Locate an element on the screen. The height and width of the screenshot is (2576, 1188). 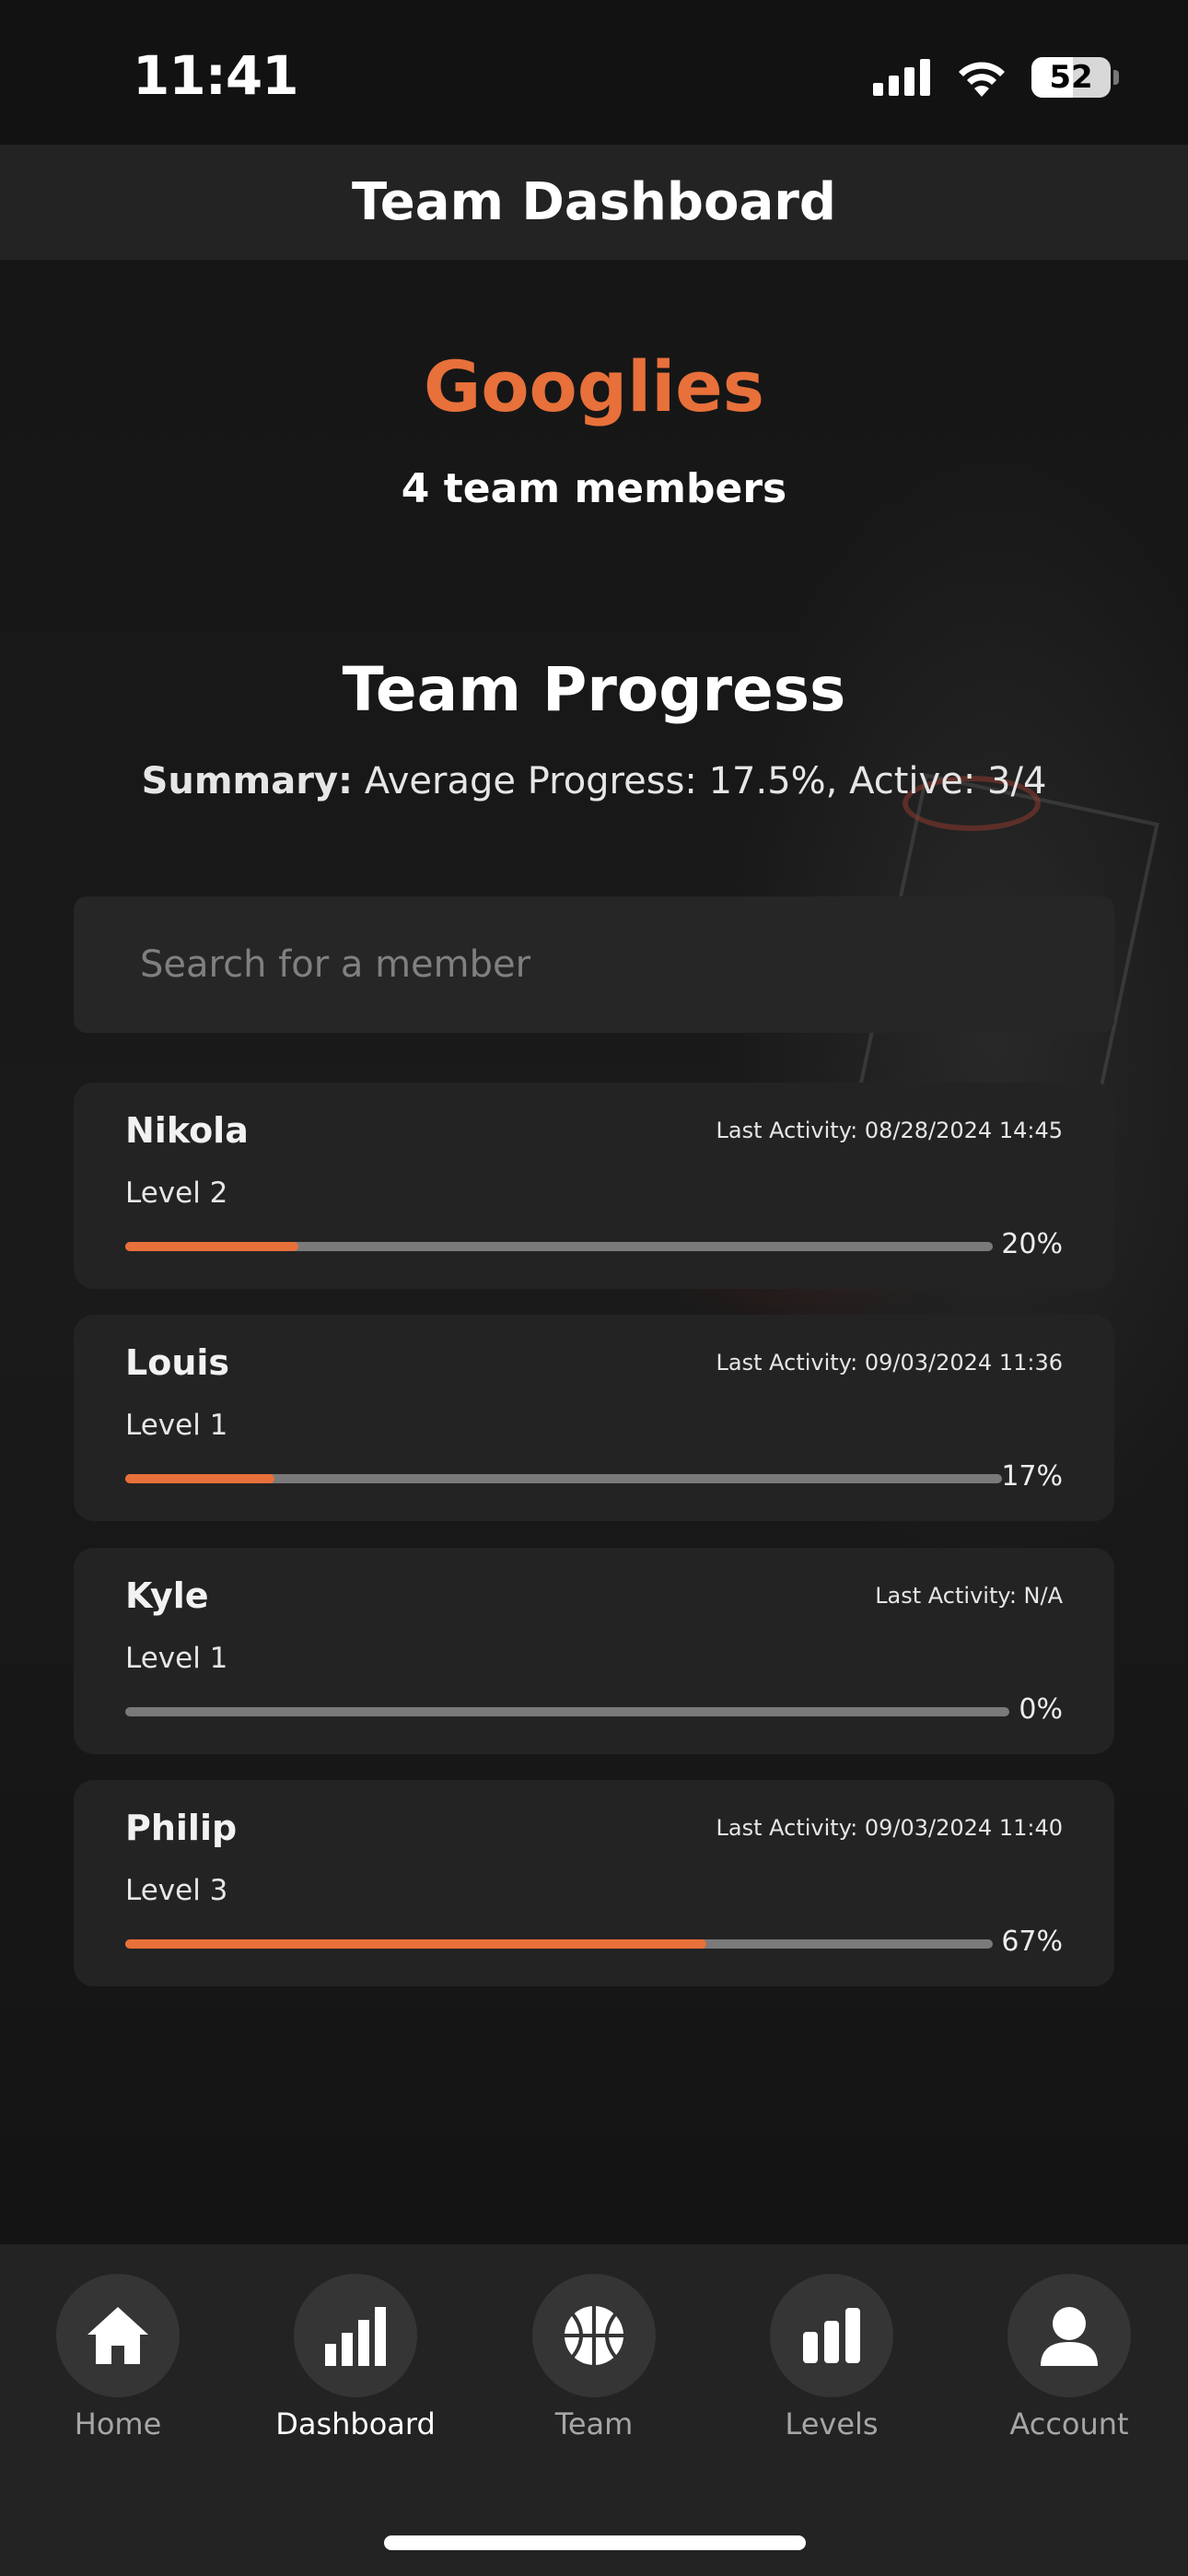
member-name: Kyle is located at coordinates (167, 1595).